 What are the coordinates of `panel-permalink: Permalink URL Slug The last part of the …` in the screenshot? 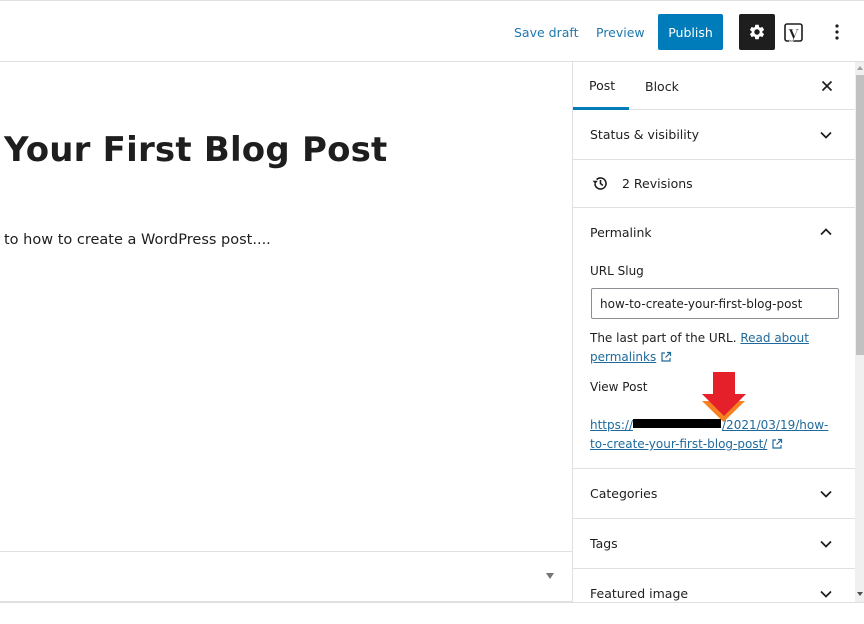 It's located at (714, 338).